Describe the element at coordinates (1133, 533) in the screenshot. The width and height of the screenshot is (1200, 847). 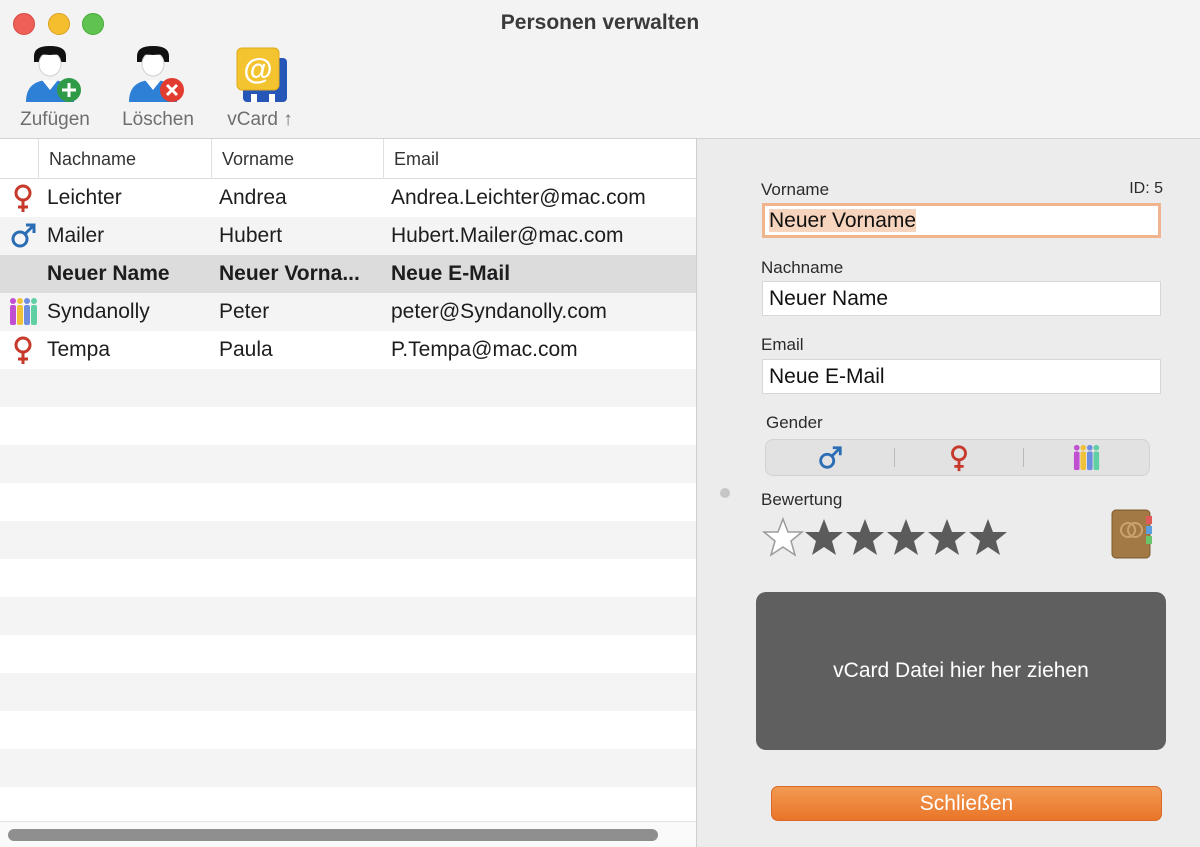
I see `address-book-icon` at that location.